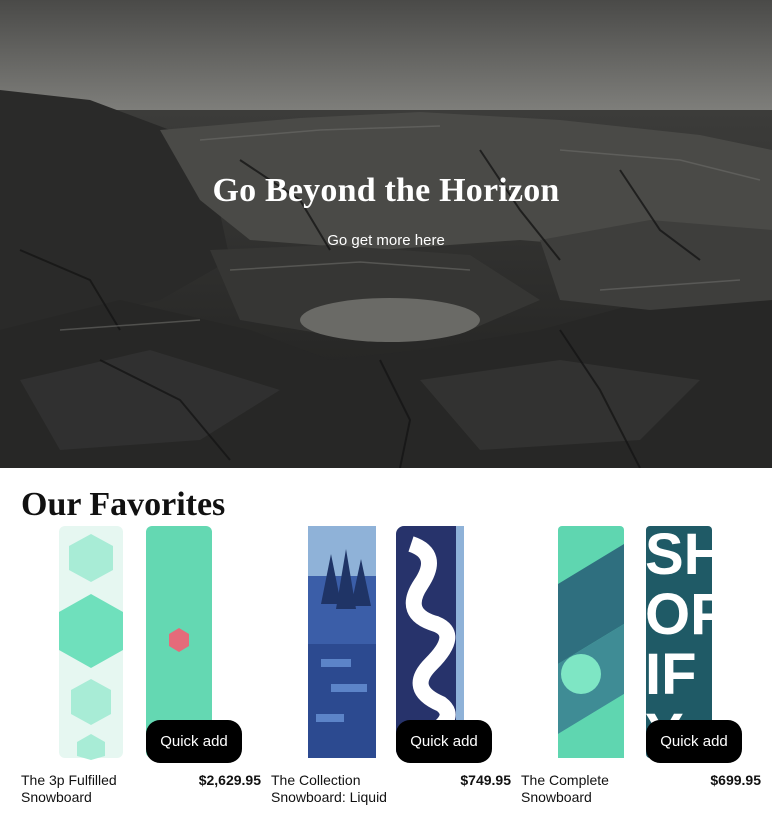  What do you see at coordinates (735, 780) in the screenshot?
I see `product-price: $699.95` at bounding box center [735, 780].